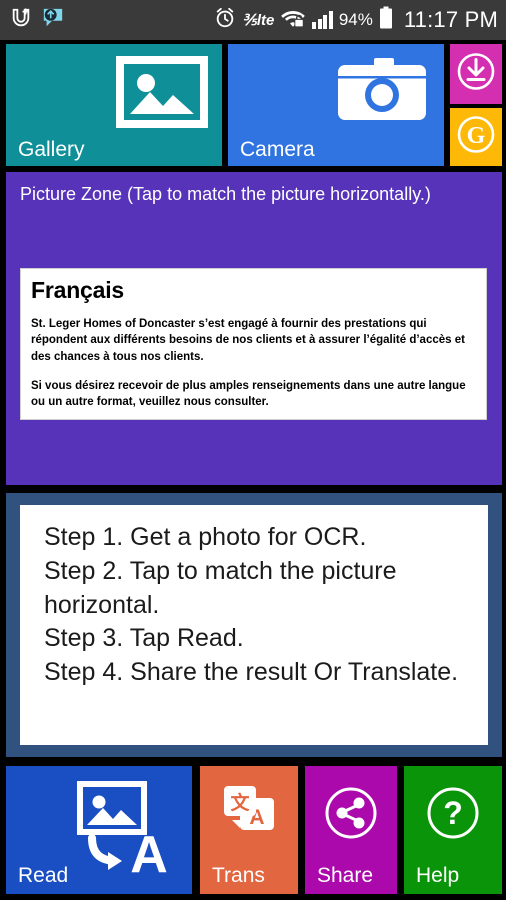 Image resolution: width=506 pixels, height=900 pixels. Describe the element at coordinates (162, 94) in the screenshot. I see `image-icon` at that location.